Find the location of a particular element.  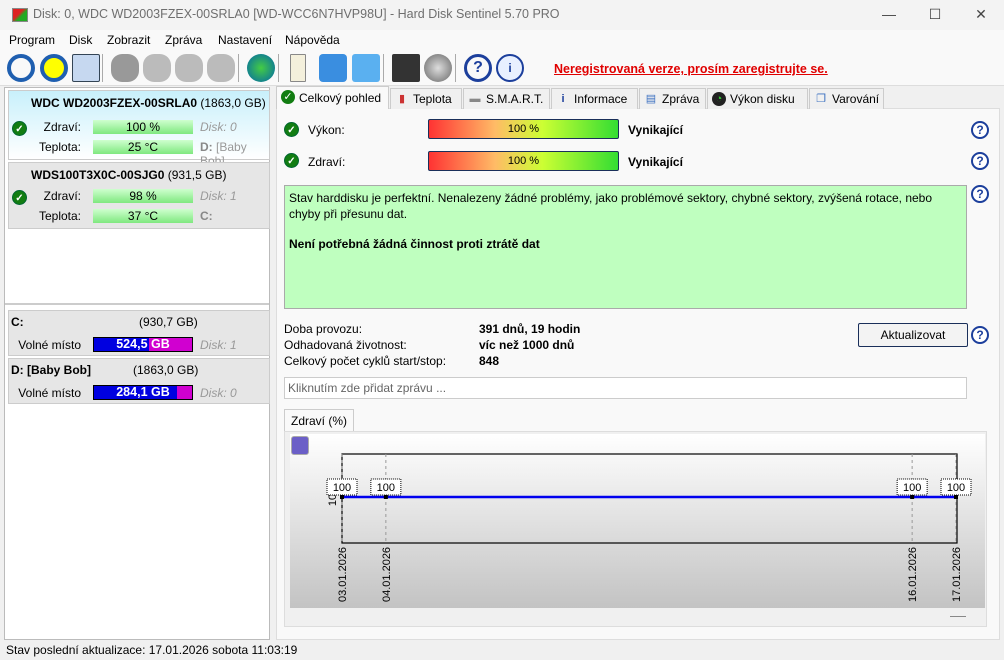

volume-size: (930,7 GB) is located at coordinates (168, 322).